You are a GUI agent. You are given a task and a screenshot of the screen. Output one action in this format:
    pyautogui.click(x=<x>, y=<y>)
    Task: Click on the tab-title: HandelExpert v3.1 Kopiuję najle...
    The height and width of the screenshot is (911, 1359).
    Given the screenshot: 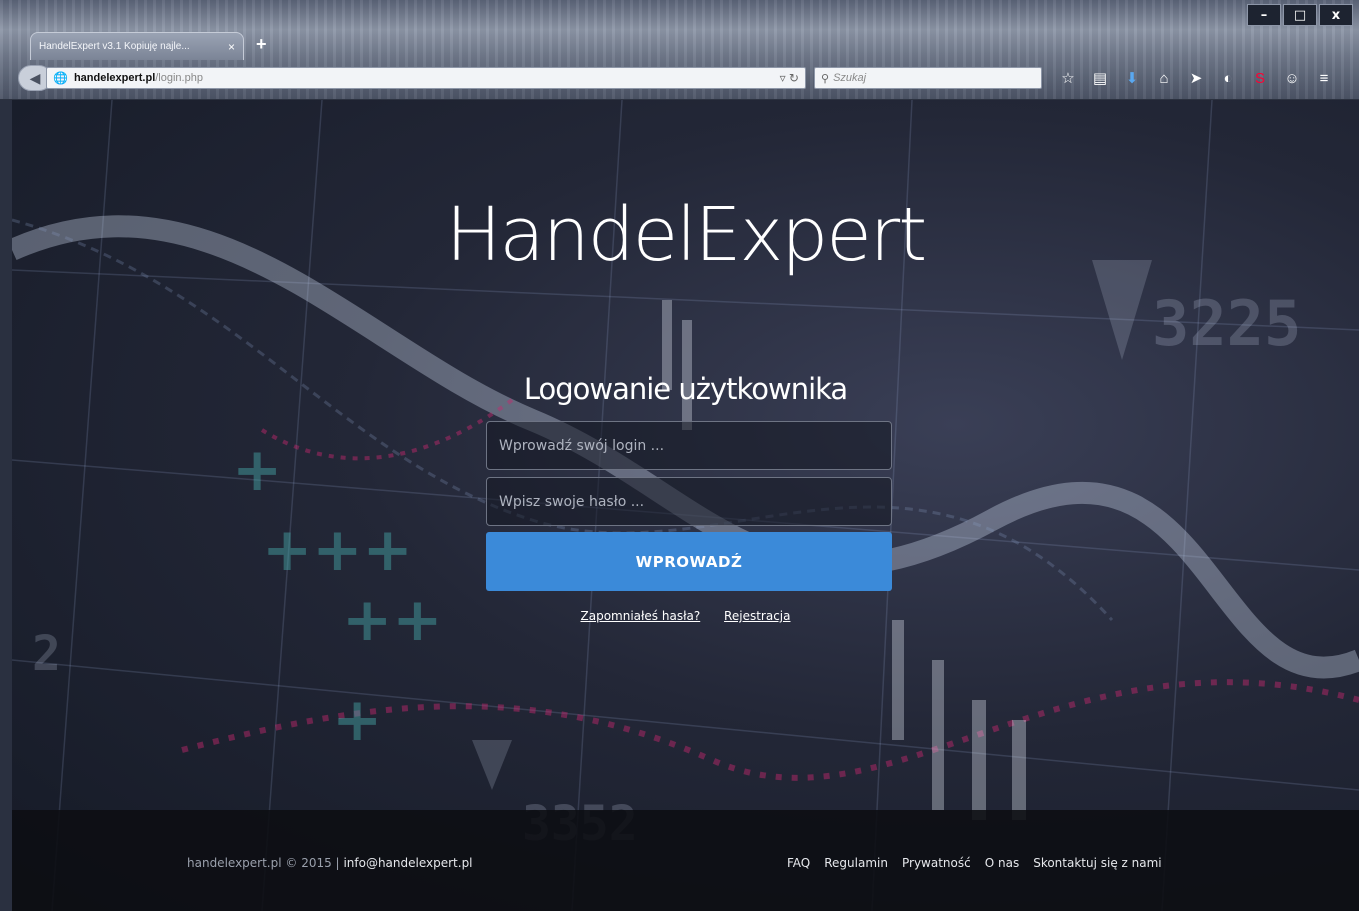 What is the action you would take?
    pyautogui.click(x=114, y=46)
    